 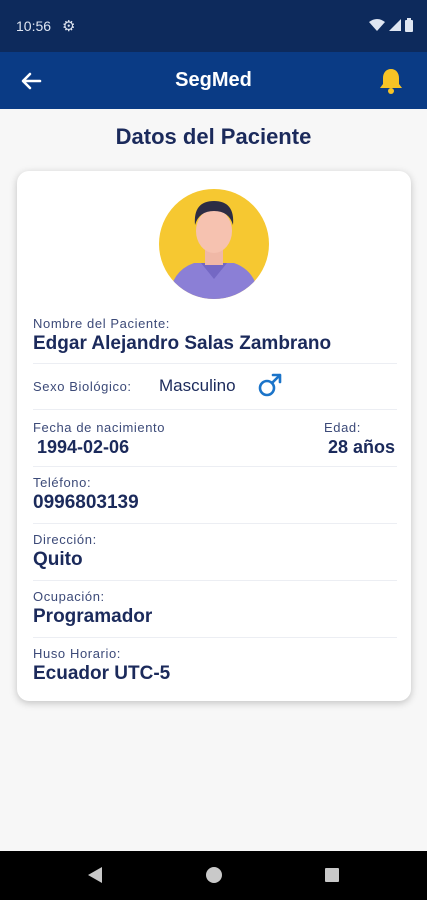 I want to click on sex-value: Masculino, so click(x=197, y=385).